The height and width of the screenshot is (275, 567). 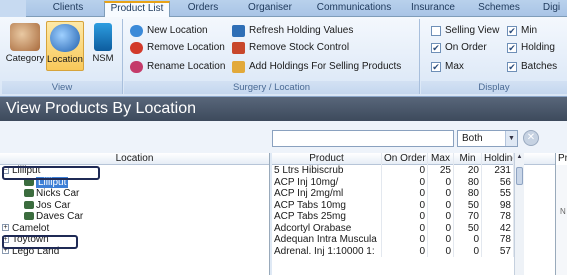 I want to click on table-row: Adrenal. Inj 1:10000 1: 0 0 0 57, so click(x=413, y=251).